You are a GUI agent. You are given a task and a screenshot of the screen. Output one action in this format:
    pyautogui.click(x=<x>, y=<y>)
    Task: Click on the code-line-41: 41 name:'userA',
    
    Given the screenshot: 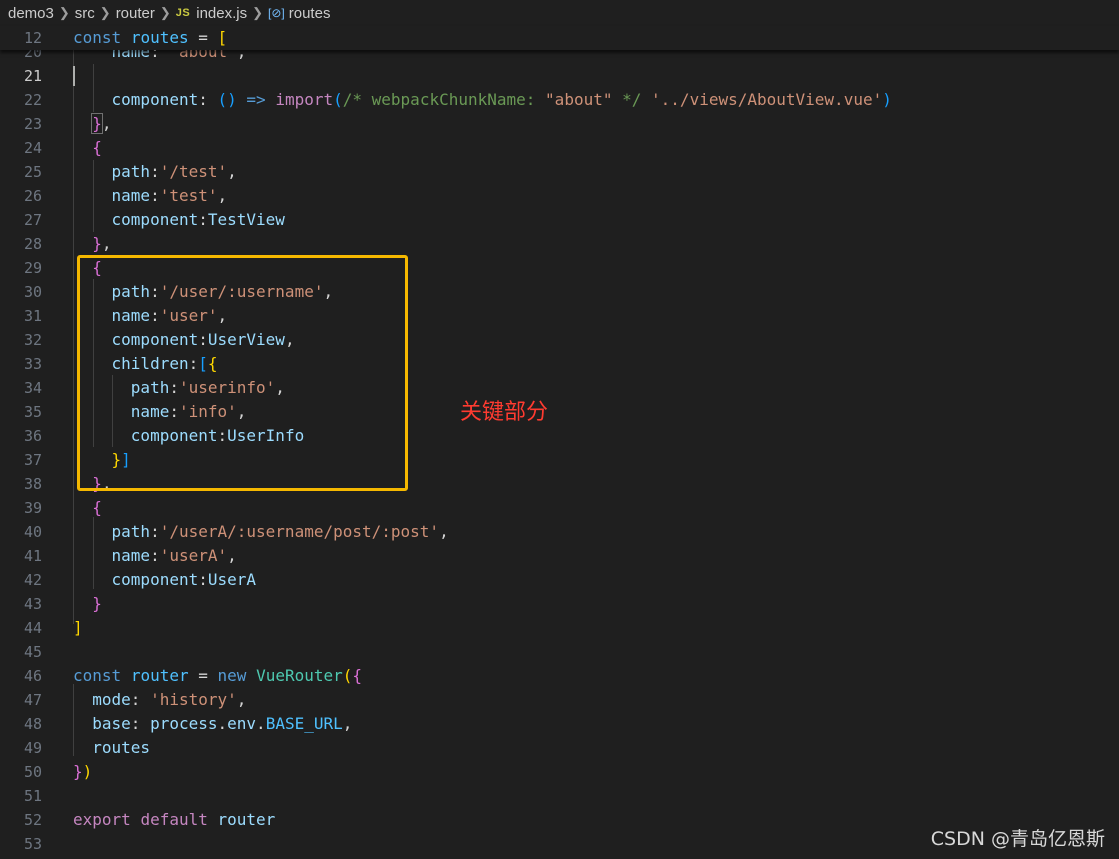 What is the action you would take?
    pyautogui.click(x=559, y=556)
    